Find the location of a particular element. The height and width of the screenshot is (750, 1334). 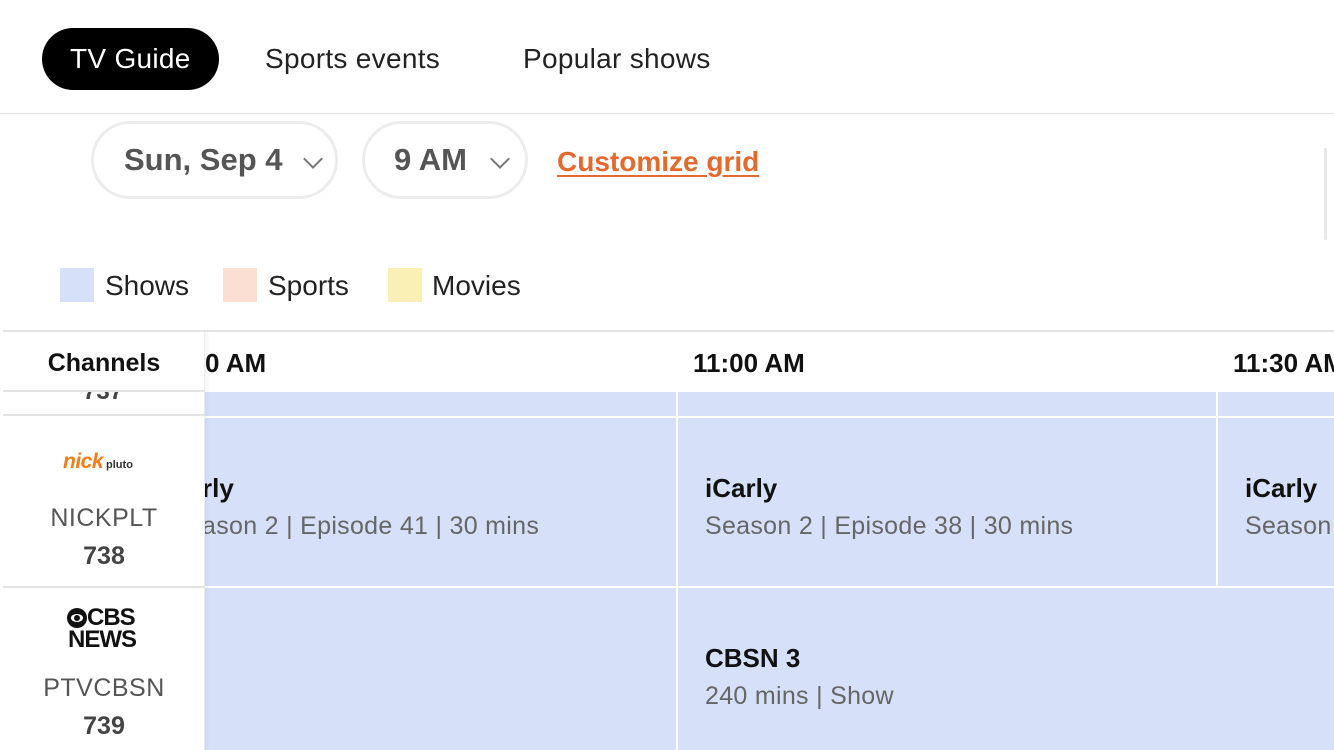

time-slot: 11:30 AM is located at coordinates (1283, 363).